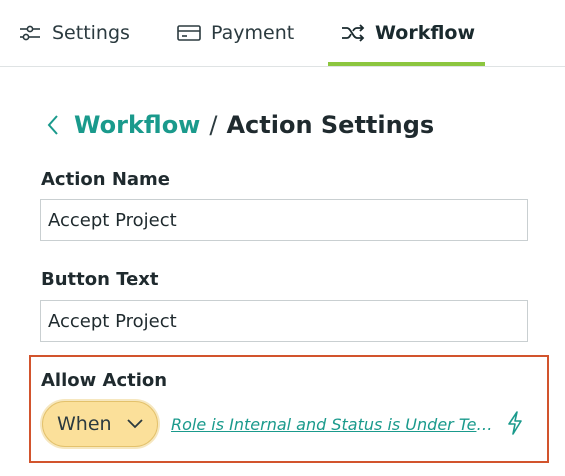 This screenshot has width=565, height=476. What do you see at coordinates (253, 33) in the screenshot?
I see `tab-payment-label: Payment` at bounding box center [253, 33].